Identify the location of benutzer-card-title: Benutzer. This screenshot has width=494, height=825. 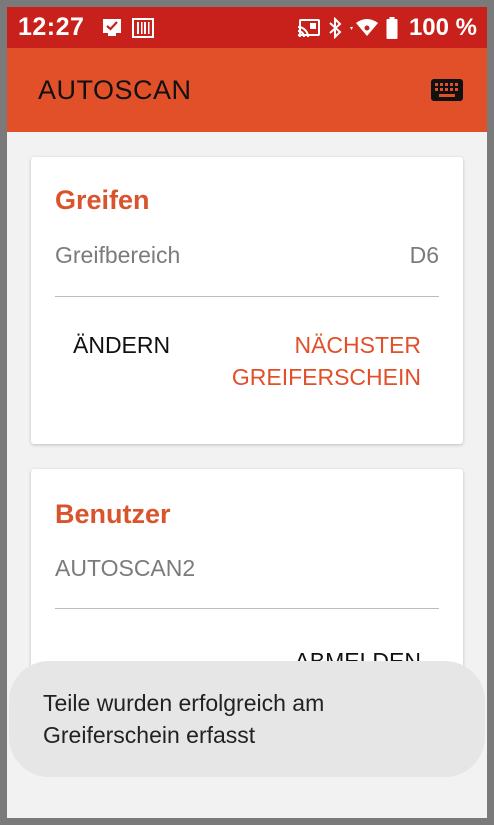
(113, 514).